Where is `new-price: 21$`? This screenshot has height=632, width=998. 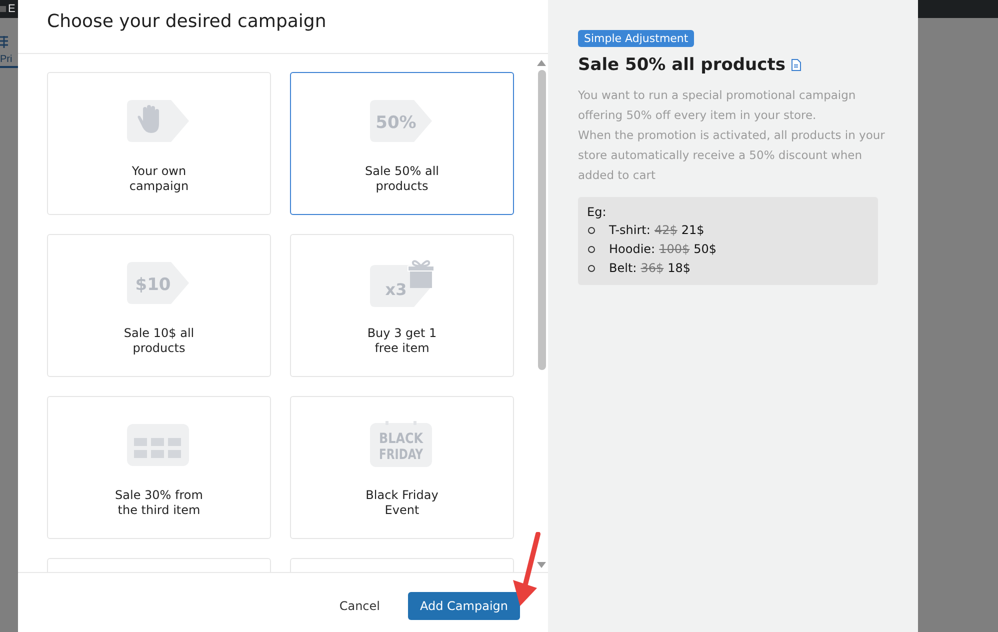 new-price: 21$ is located at coordinates (692, 230).